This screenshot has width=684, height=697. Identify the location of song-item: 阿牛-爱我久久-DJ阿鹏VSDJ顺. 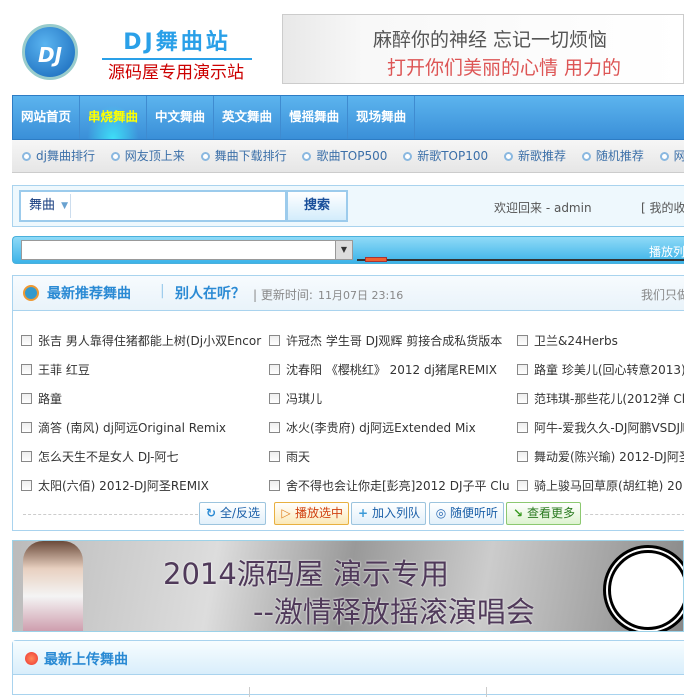
(600, 428).